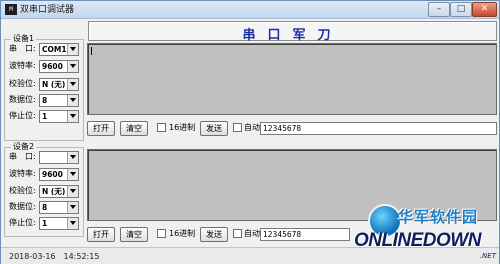 Image resolution: width=500 pixels, height=264 pixels. I want to click on port2-baud-value: 9600, so click(52, 174).